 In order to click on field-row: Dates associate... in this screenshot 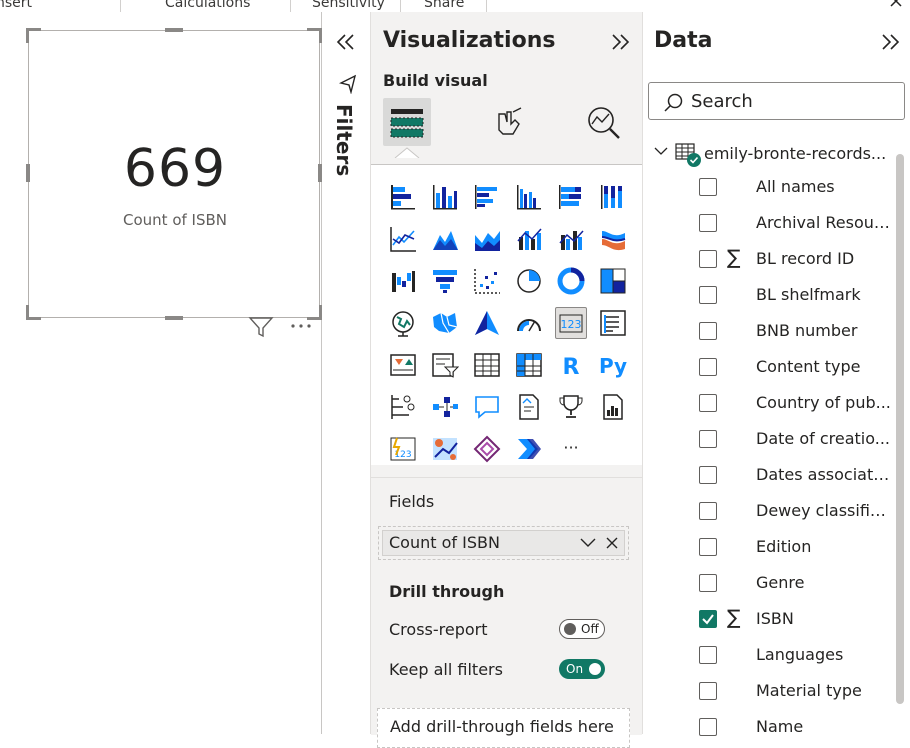, I will do `click(768, 476)`.